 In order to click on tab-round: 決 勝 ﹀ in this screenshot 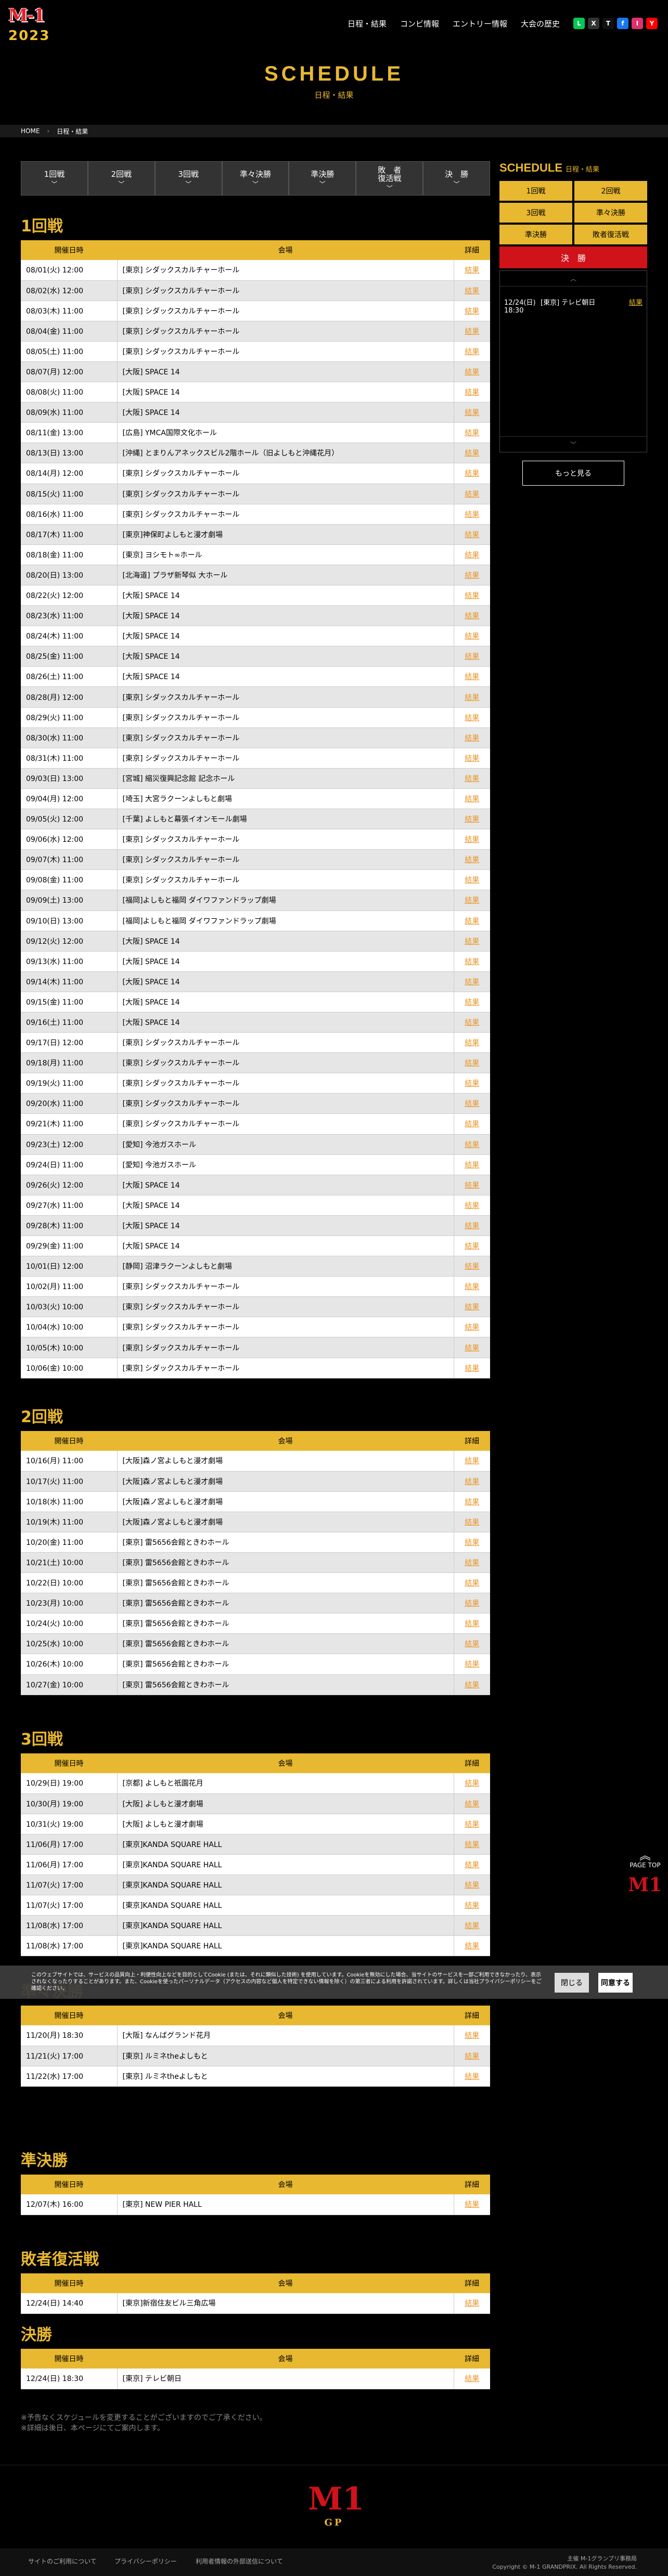, I will do `click(457, 178)`.